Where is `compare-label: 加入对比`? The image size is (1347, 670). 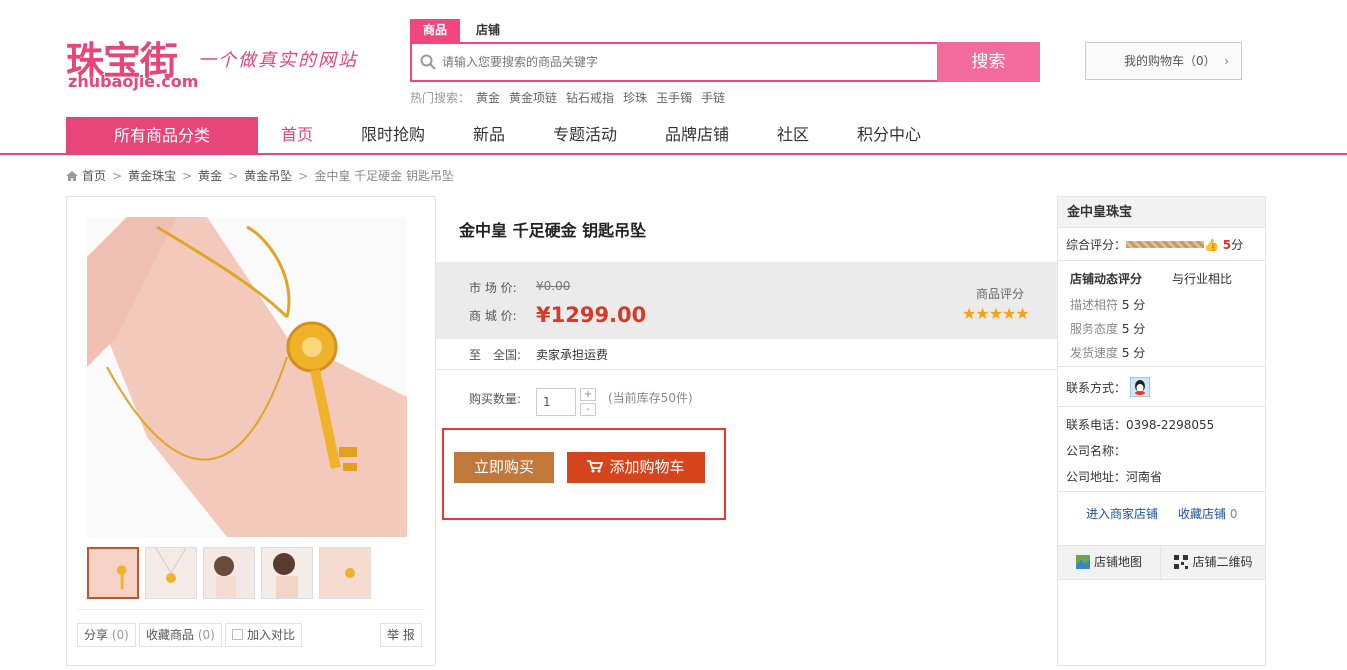 compare-label: 加入对比 is located at coordinates (271, 635).